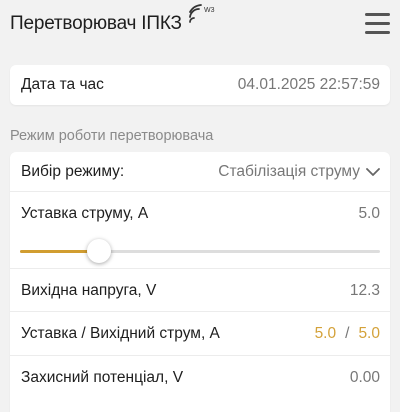  I want to click on mode-select: Стабілізація струму, so click(299, 172).